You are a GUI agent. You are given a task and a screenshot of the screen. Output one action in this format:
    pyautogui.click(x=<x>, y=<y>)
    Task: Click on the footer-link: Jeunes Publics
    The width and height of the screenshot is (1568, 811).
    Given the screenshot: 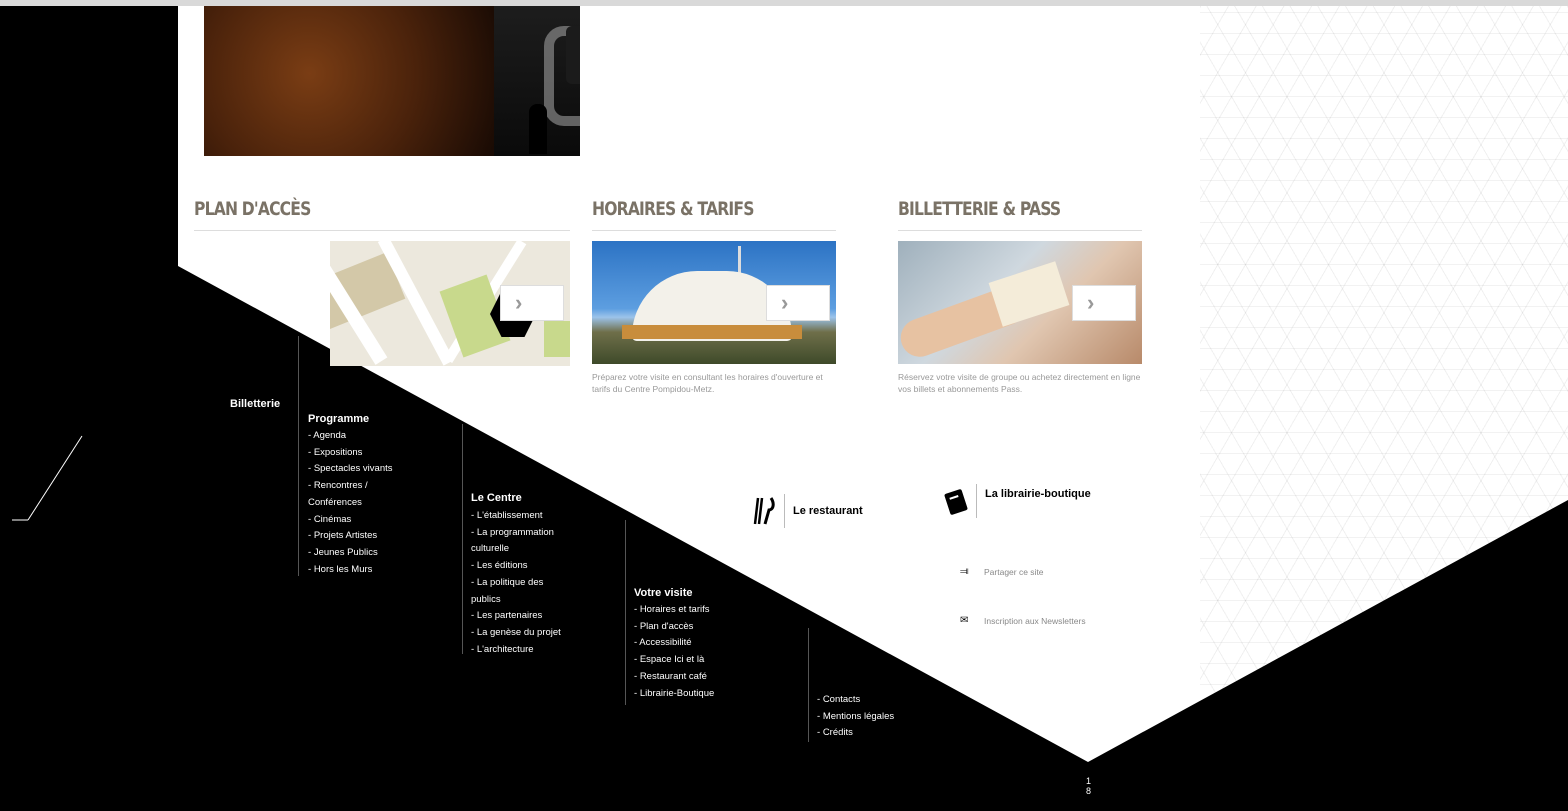 What is the action you would take?
    pyautogui.click(x=350, y=553)
    